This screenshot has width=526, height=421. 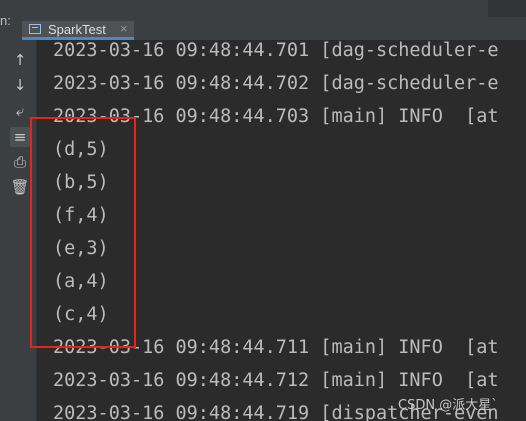 I want to click on red-highlight-box, so click(x=83, y=232).